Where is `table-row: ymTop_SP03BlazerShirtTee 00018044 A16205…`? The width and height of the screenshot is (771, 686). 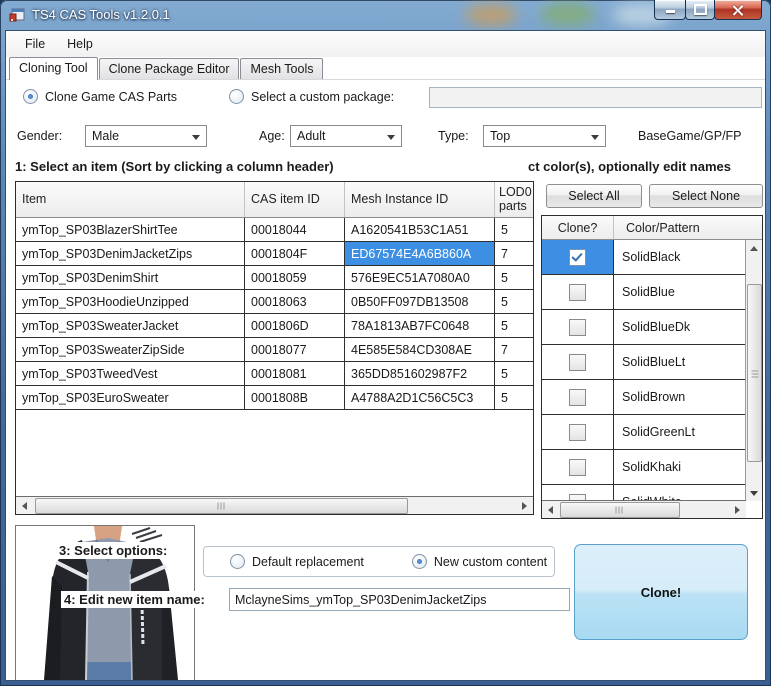
table-row: ymTop_SP03BlazerShirtTee 00018044 A16205… is located at coordinates (274, 230).